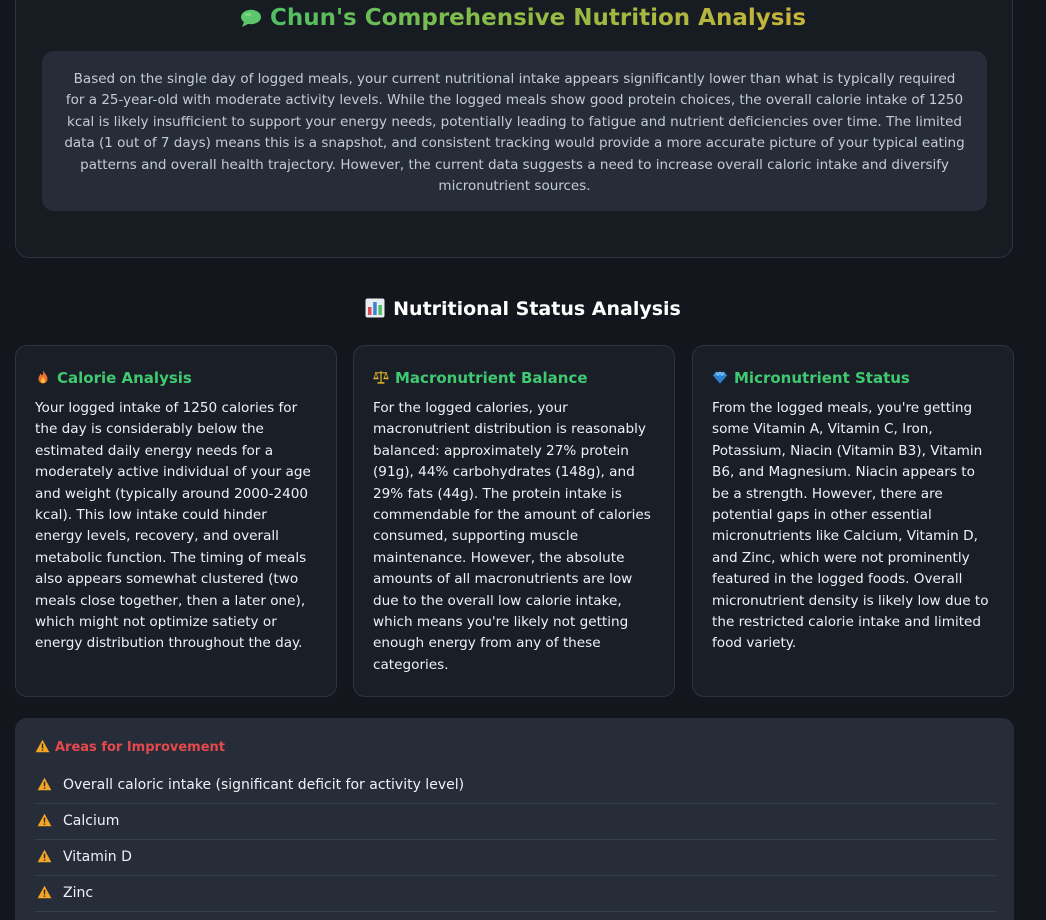 This screenshot has height=920, width=1046. I want to click on fire-icon, so click(43, 376).